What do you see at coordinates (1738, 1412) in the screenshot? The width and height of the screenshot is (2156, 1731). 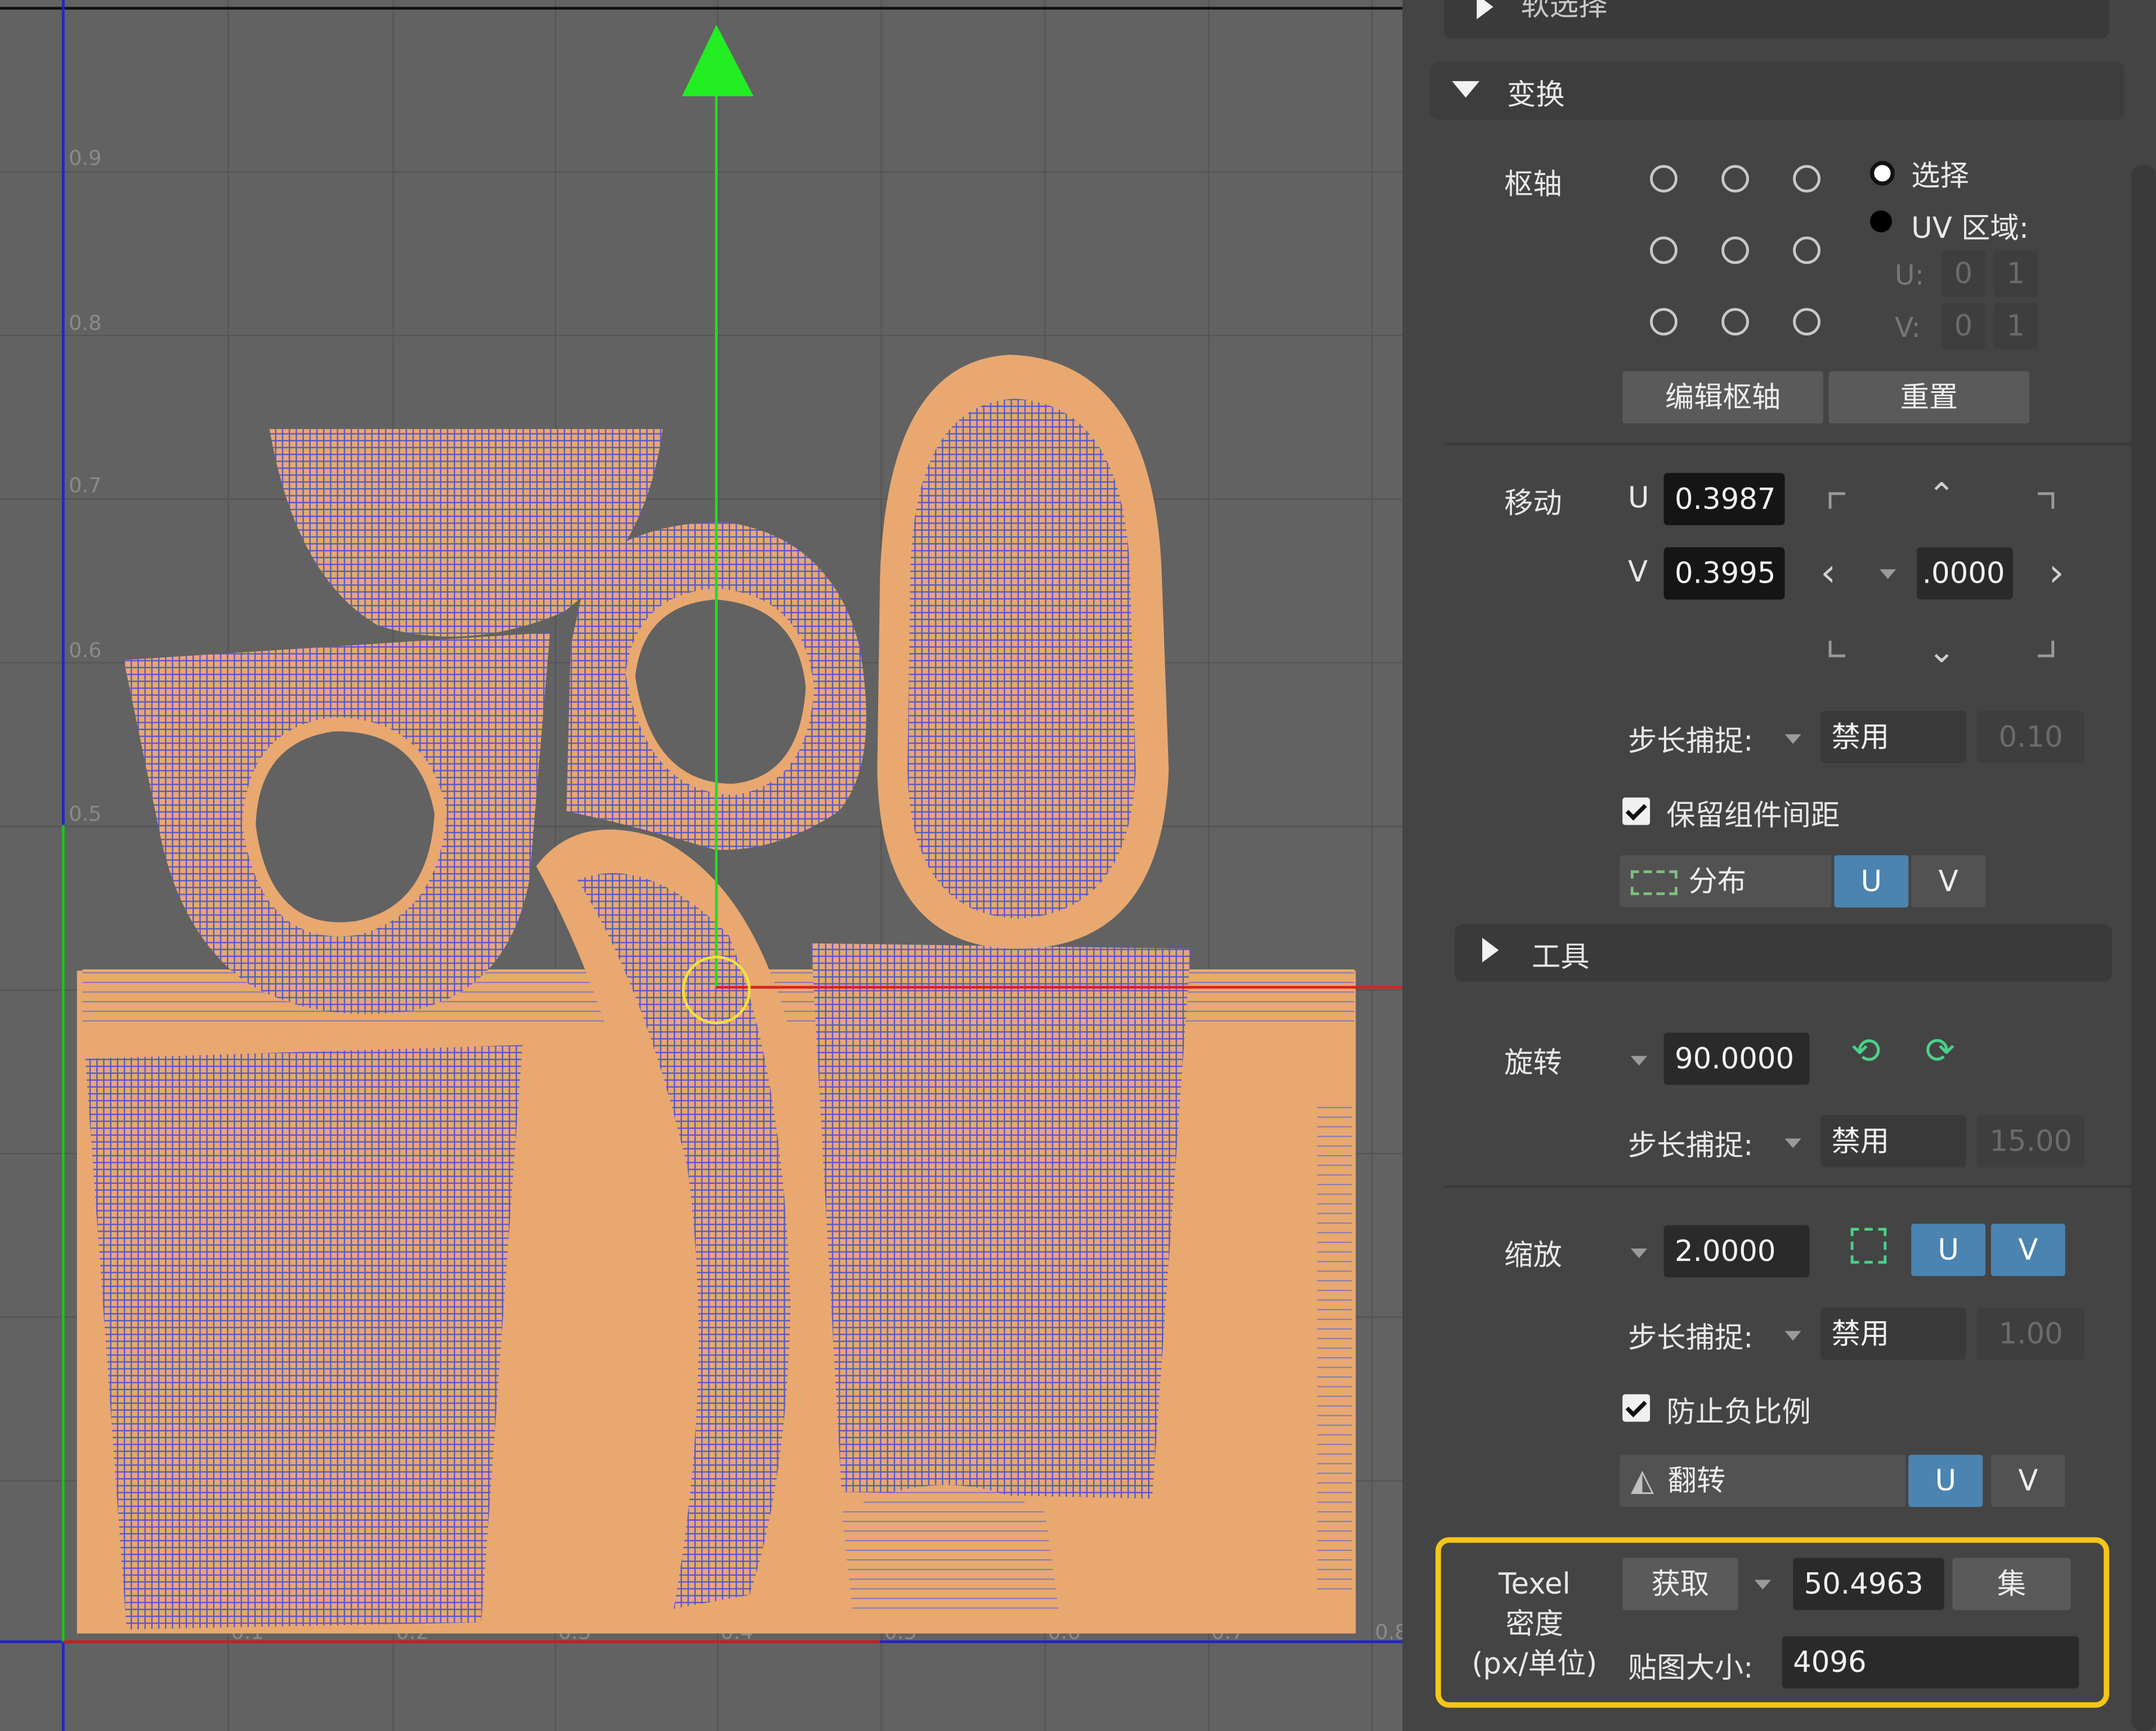 I see `prevent-negative-label: 防止负比例` at bounding box center [1738, 1412].